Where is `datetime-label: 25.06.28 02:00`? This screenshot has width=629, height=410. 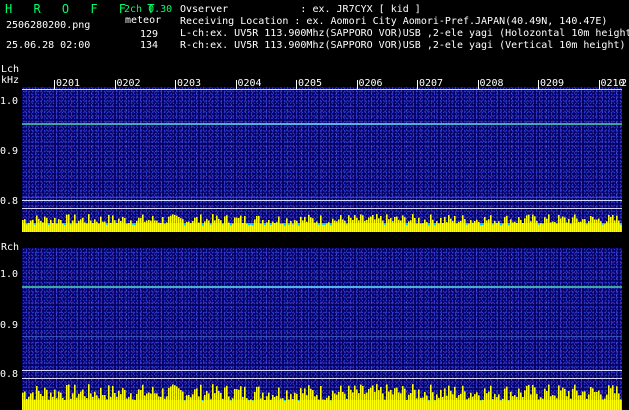 datetime-label: 25.06.28 02:00 is located at coordinates (48, 45).